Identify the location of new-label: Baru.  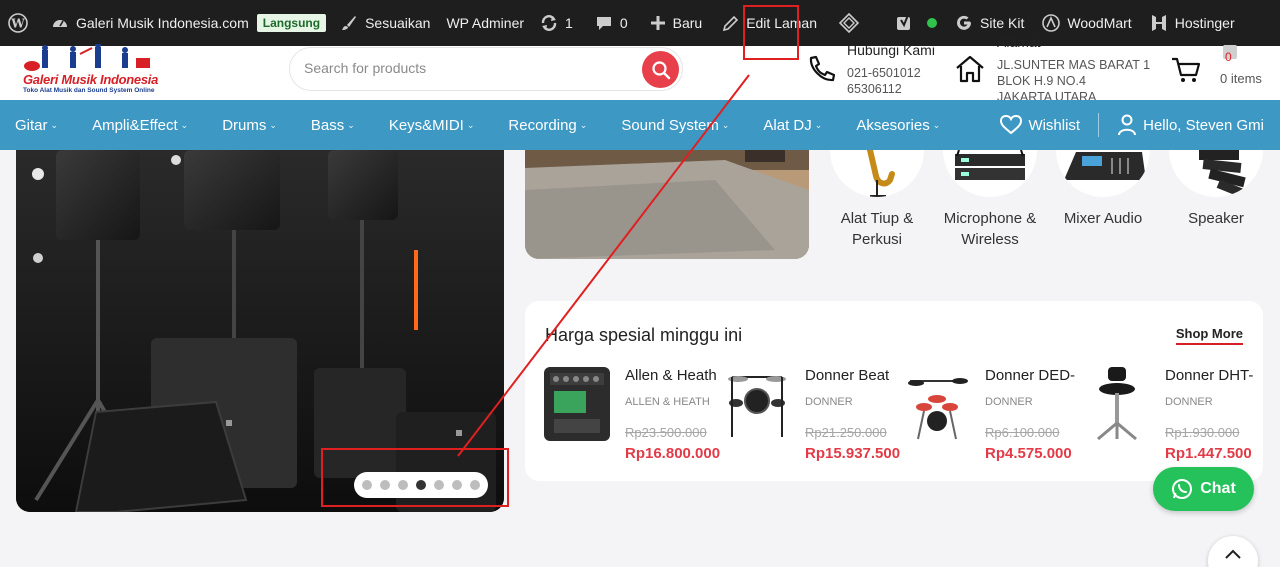
(687, 23).